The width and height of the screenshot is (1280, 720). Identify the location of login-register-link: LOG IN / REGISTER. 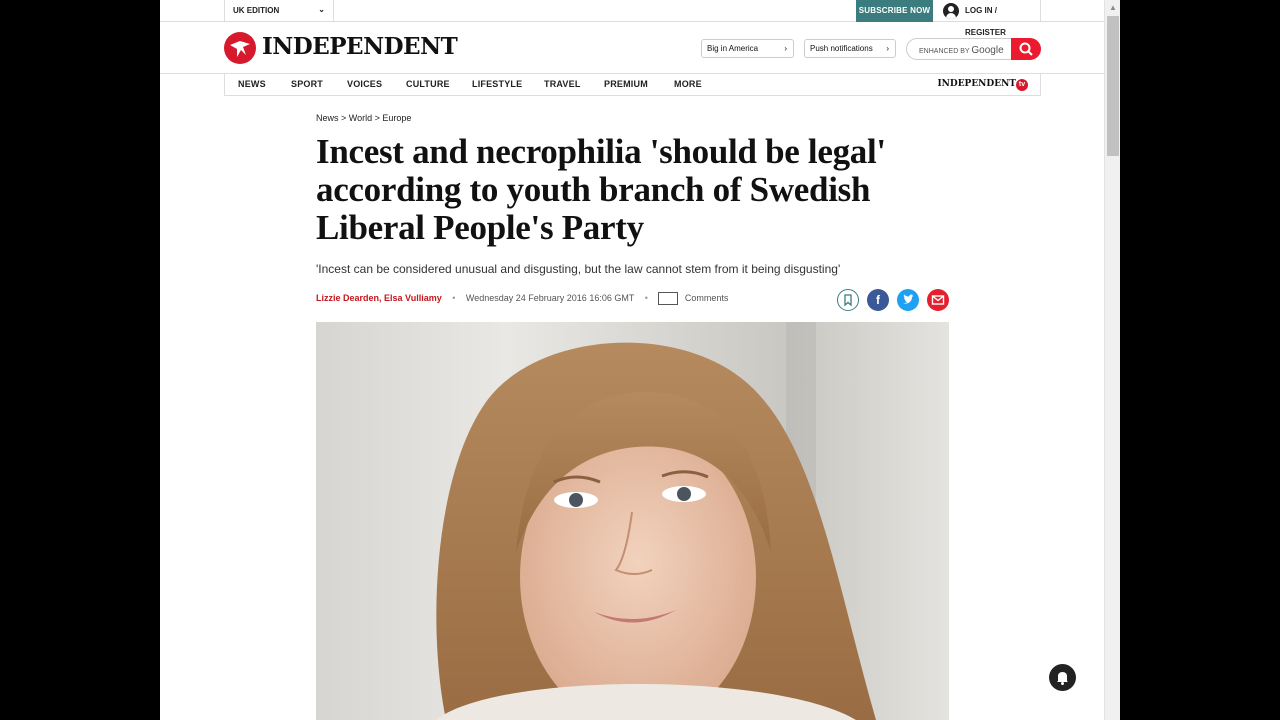
(987, 18).